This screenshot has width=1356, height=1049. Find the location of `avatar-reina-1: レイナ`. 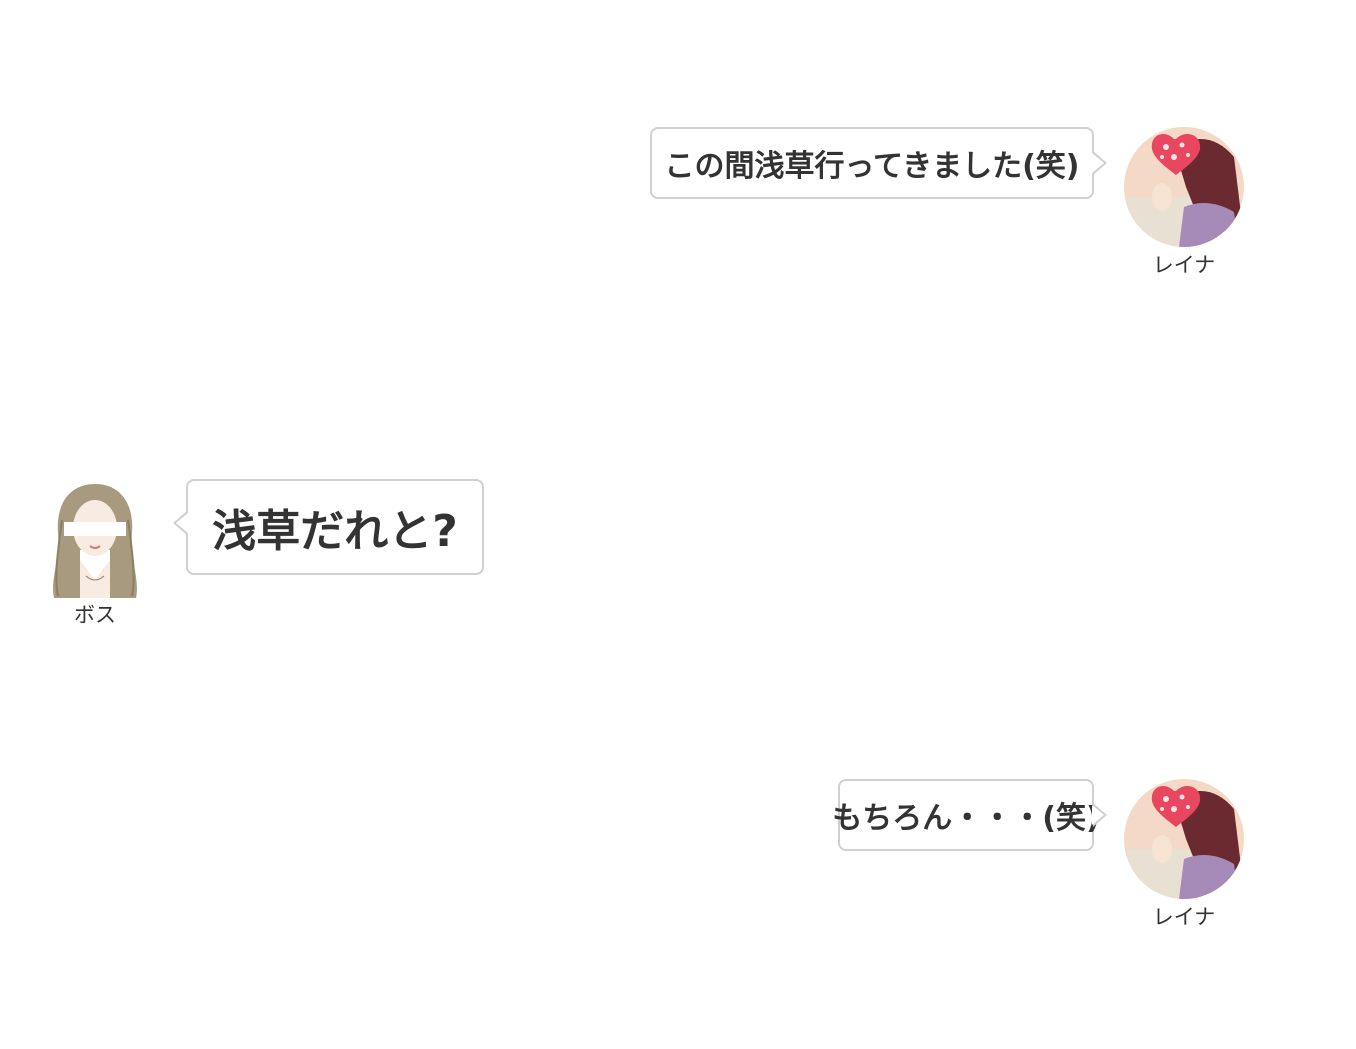

avatar-reina-1: レイナ is located at coordinates (1184, 202).